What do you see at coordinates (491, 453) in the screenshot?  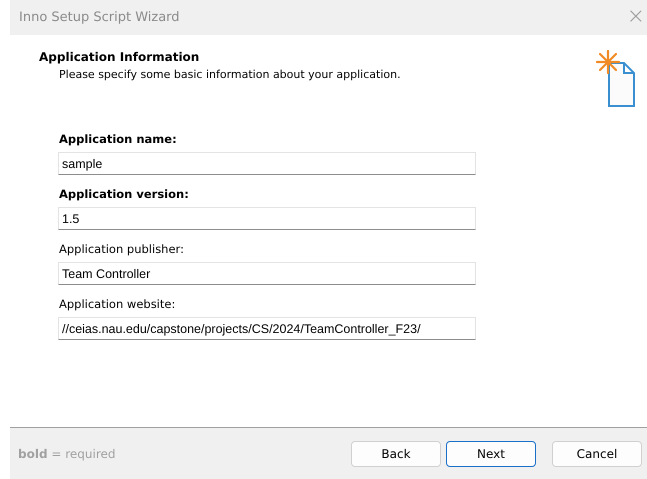 I see `wizard-button: Next` at bounding box center [491, 453].